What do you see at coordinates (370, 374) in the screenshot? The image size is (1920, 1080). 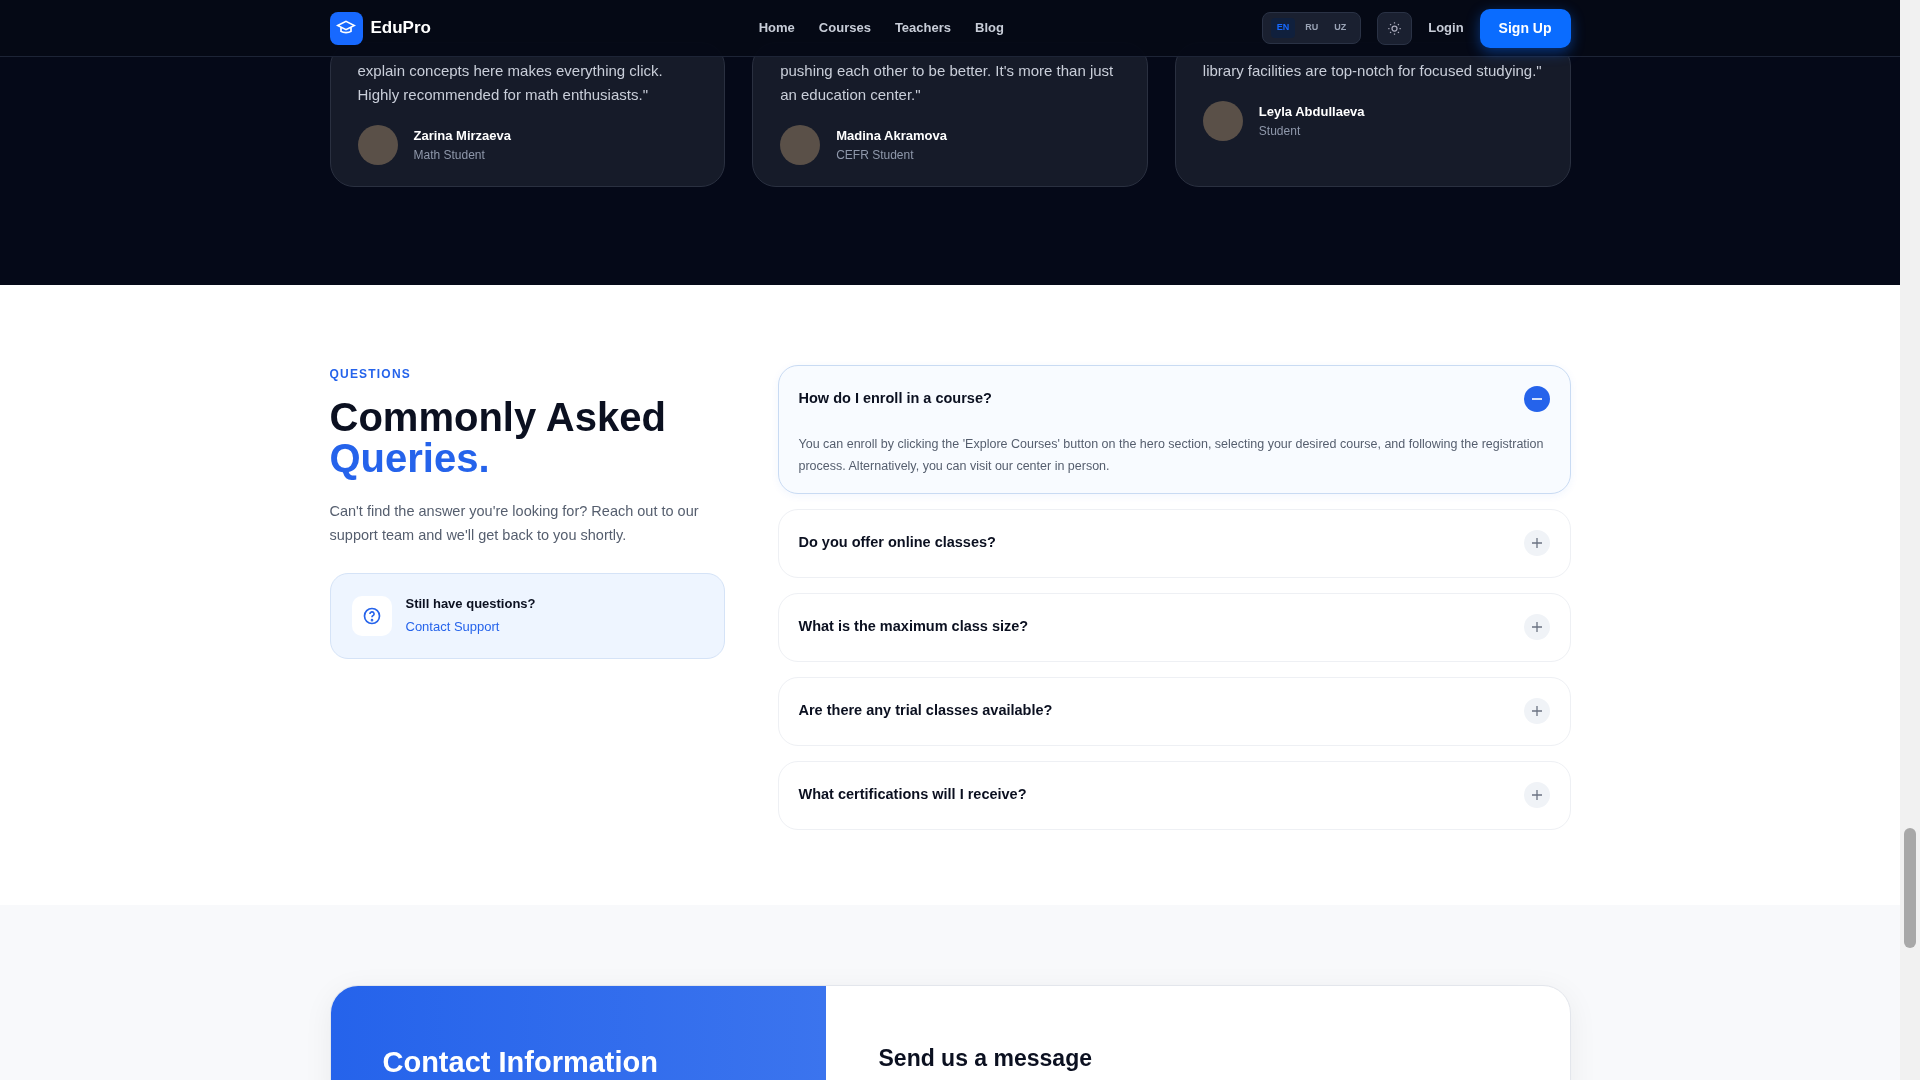 I see `section-eyebrow: QUESTIONS` at bounding box center [370, 374].